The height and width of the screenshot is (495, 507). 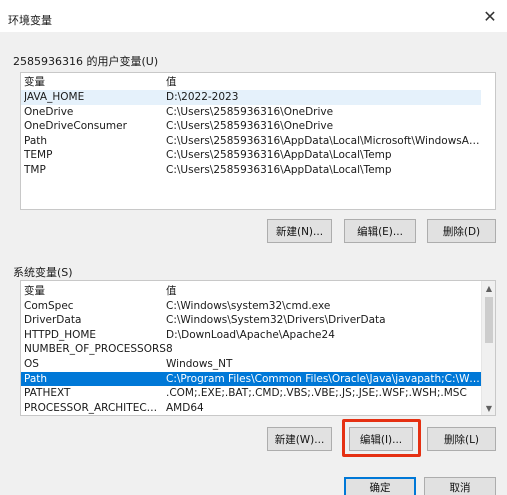 I want to click on row-variable: TMP, so click(x=35, y=170).